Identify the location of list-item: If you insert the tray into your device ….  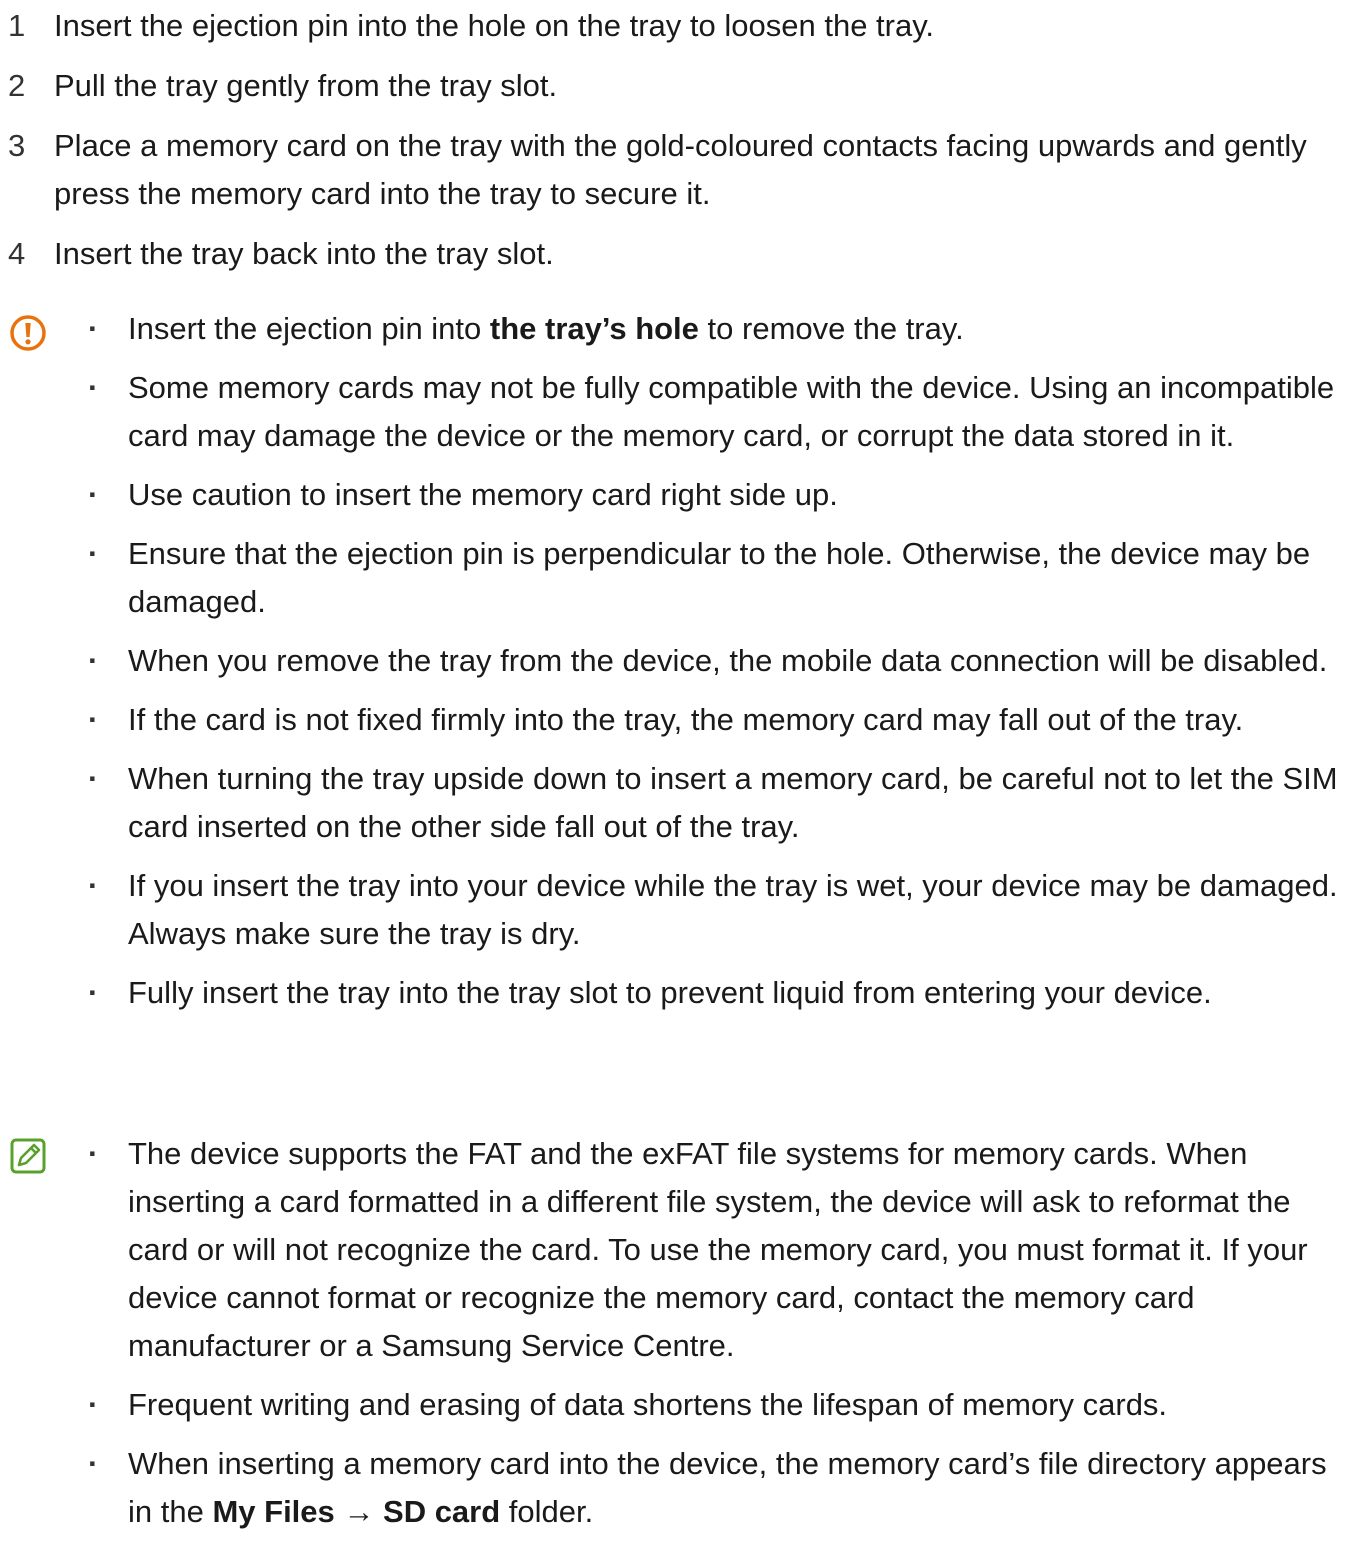
(719, 910).